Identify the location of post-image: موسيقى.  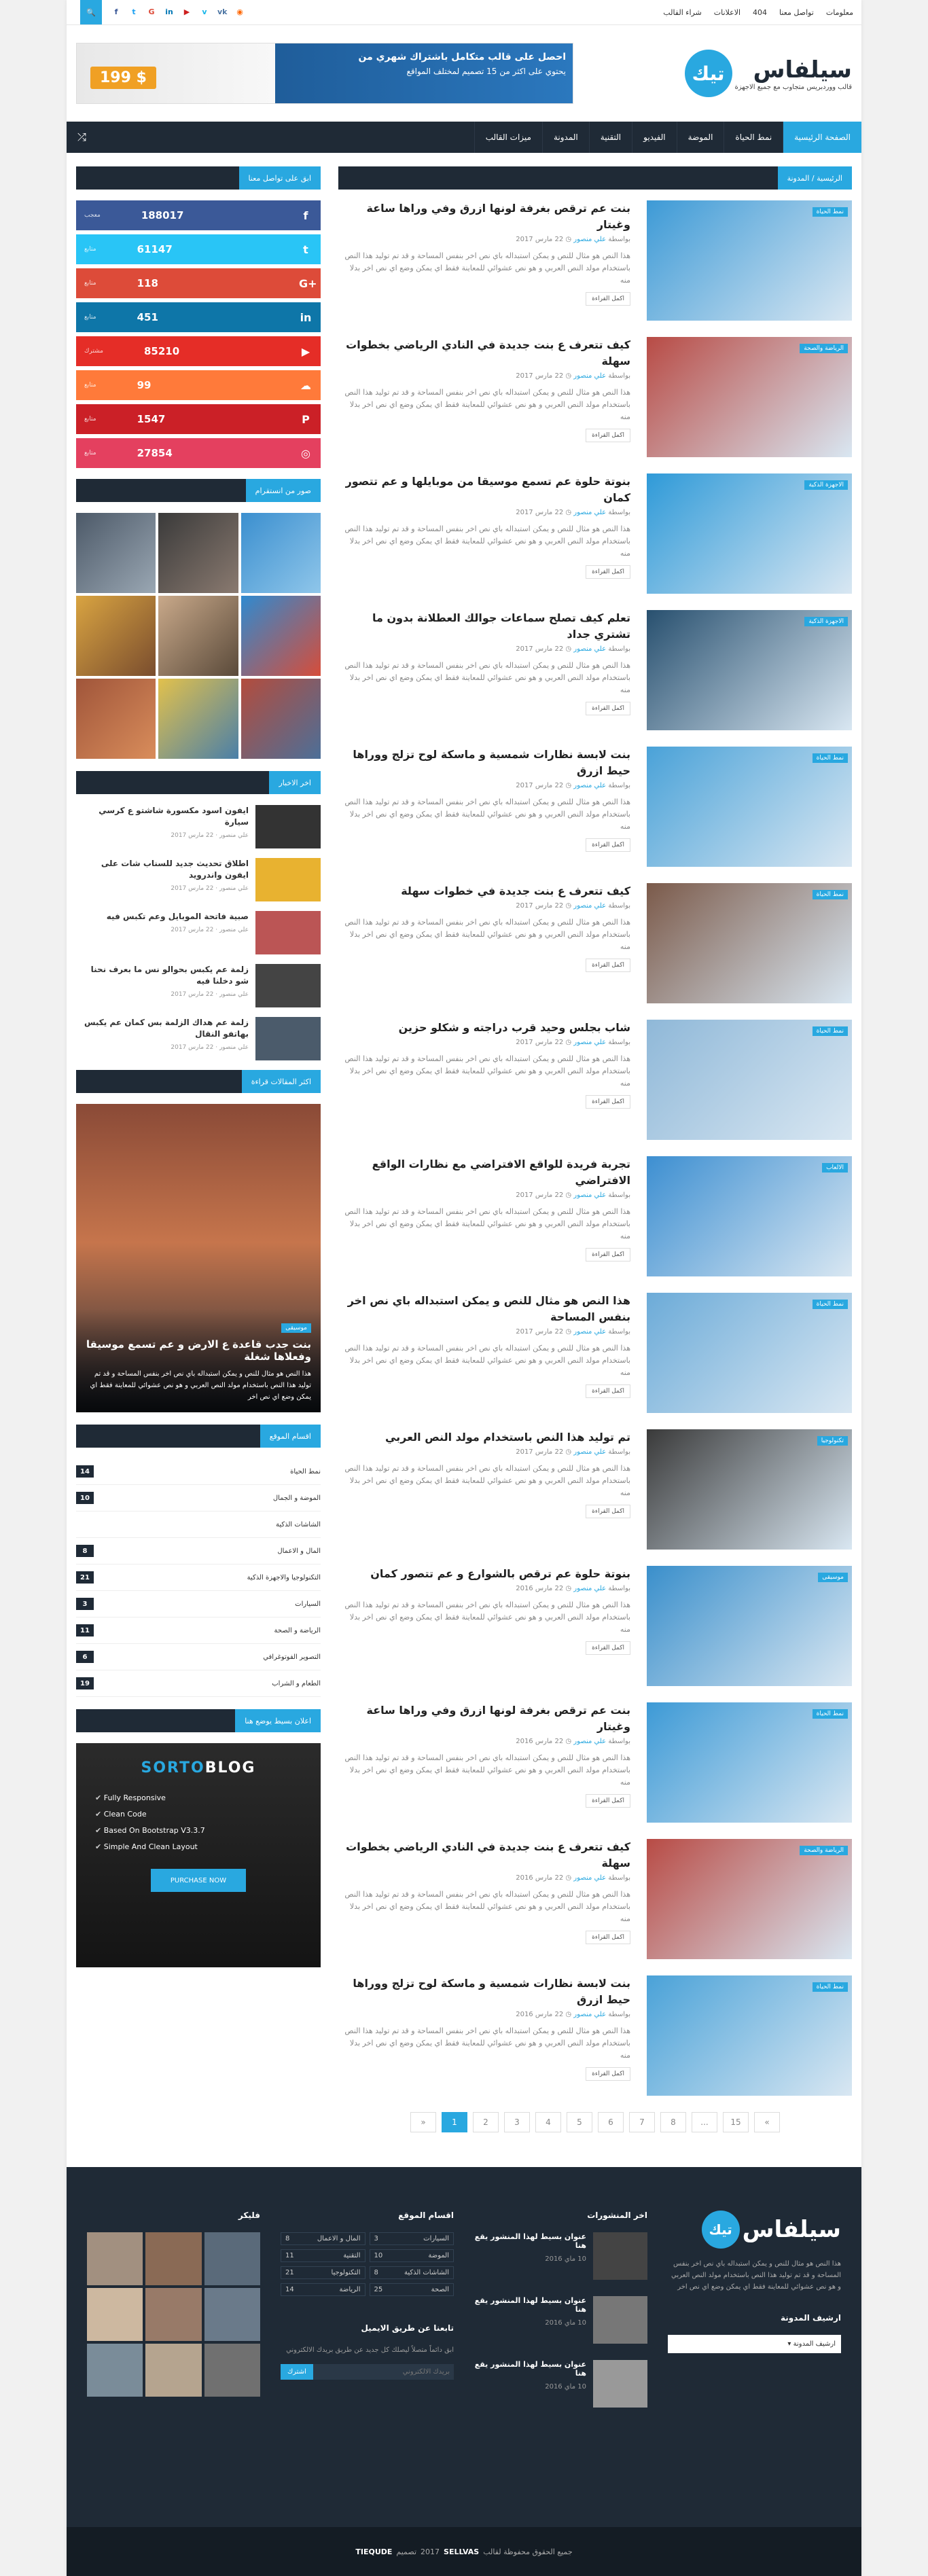
(750, 1626).